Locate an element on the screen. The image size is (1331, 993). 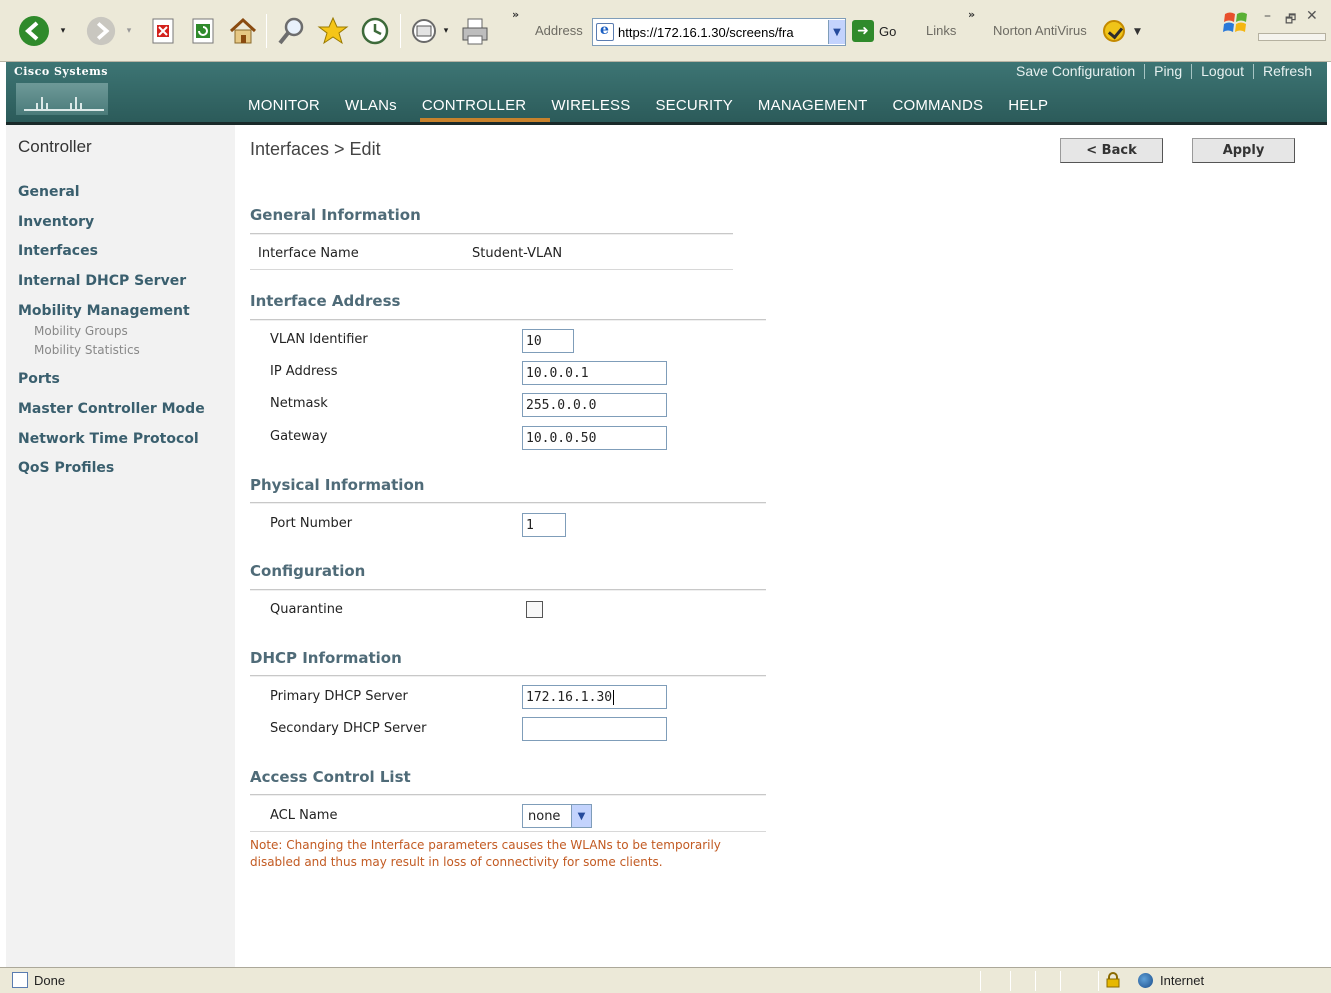
section-general-information: General Information is located at coordinates (335, 215).